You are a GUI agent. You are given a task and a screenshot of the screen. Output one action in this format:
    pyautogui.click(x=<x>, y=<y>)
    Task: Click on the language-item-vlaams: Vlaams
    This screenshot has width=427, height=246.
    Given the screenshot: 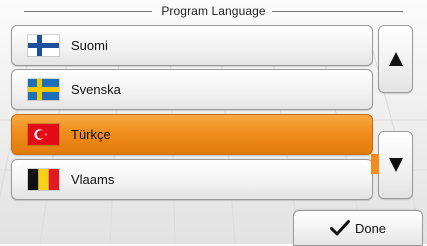 What is the action you would take?
    pyautogui.click(x=192, y=179)
    